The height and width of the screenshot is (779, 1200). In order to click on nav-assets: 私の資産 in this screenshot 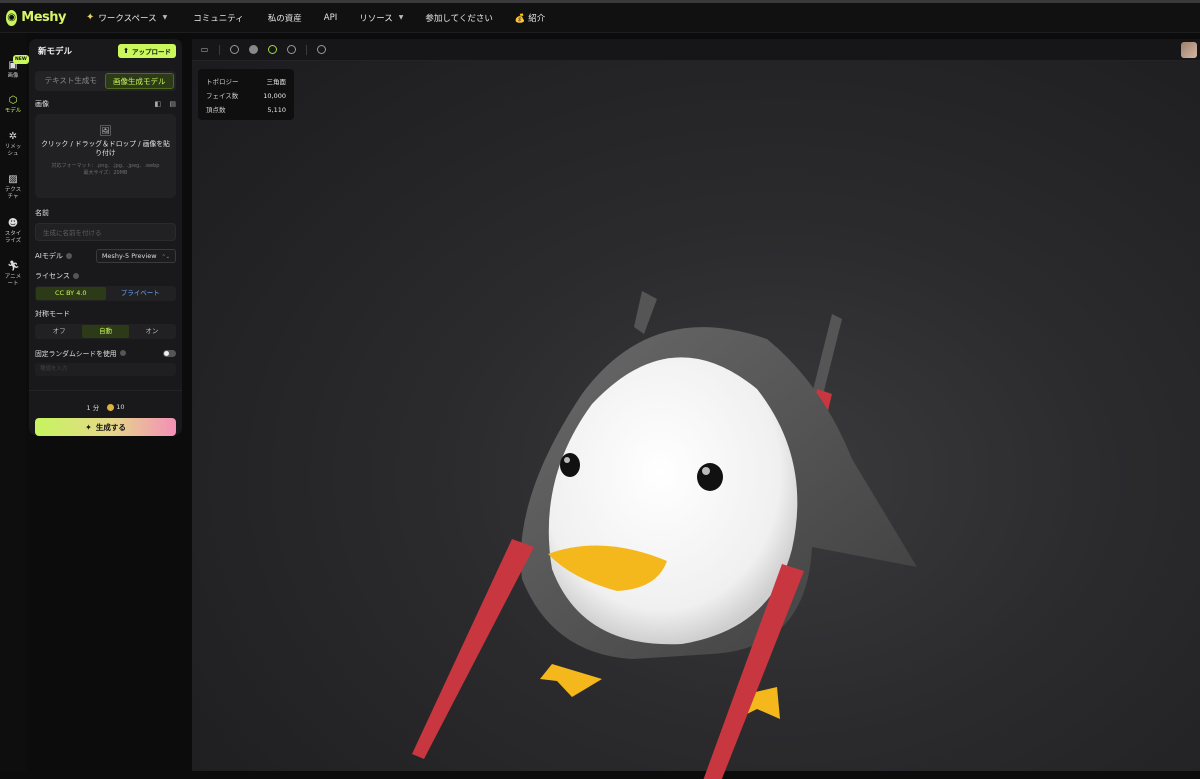, I will do `click(285, 18)`.